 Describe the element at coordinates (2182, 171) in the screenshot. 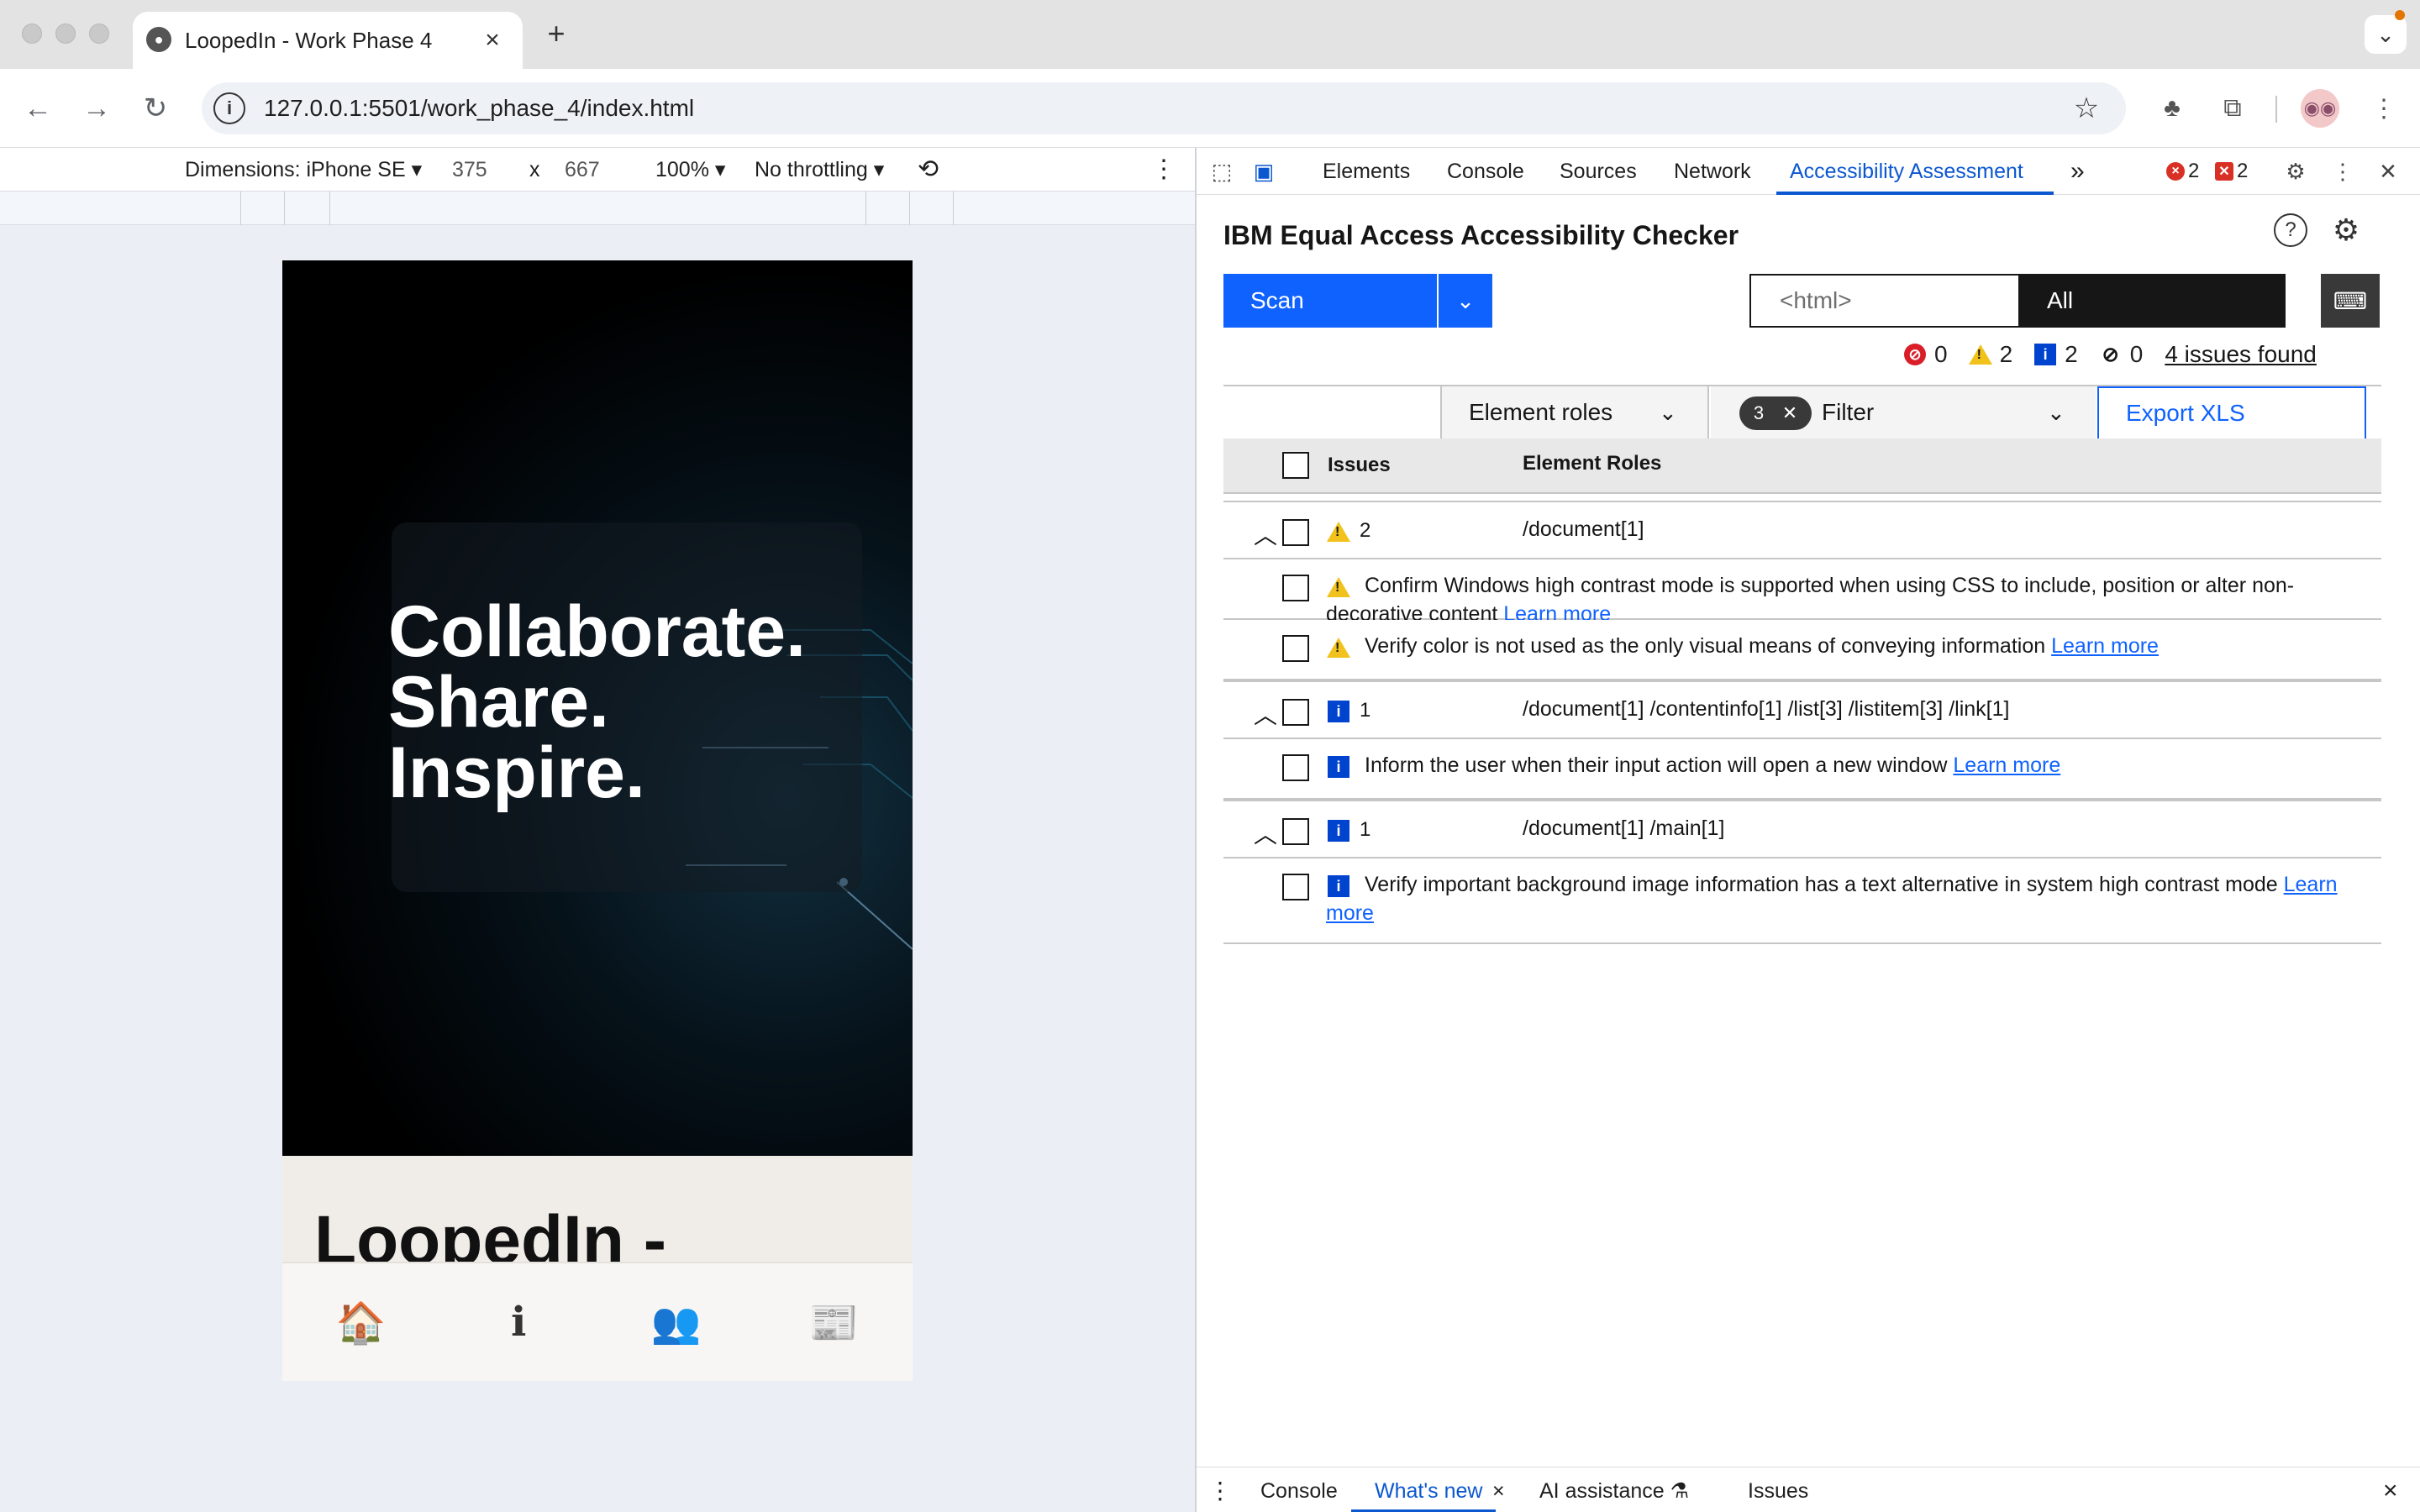

I see `error-badge: × 2` at that location.